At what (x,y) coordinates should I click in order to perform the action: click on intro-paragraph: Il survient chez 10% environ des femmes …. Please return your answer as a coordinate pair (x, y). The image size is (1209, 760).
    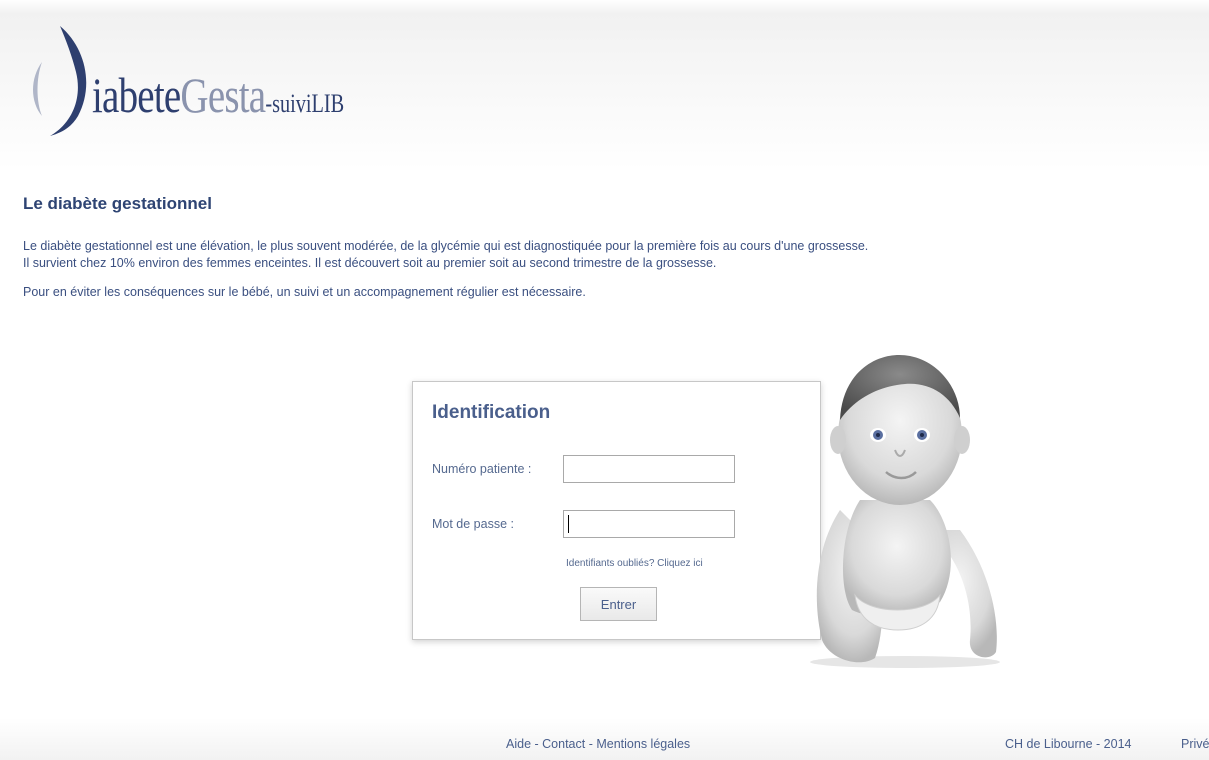
    Looking at the image, I should click on (370, 263).